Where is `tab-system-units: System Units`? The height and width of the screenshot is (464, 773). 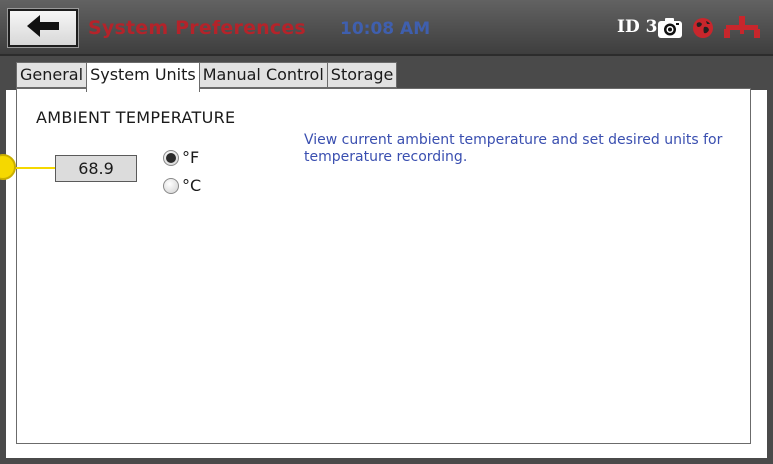
tab-system-units: System Units is located at coordinates (143, 77).